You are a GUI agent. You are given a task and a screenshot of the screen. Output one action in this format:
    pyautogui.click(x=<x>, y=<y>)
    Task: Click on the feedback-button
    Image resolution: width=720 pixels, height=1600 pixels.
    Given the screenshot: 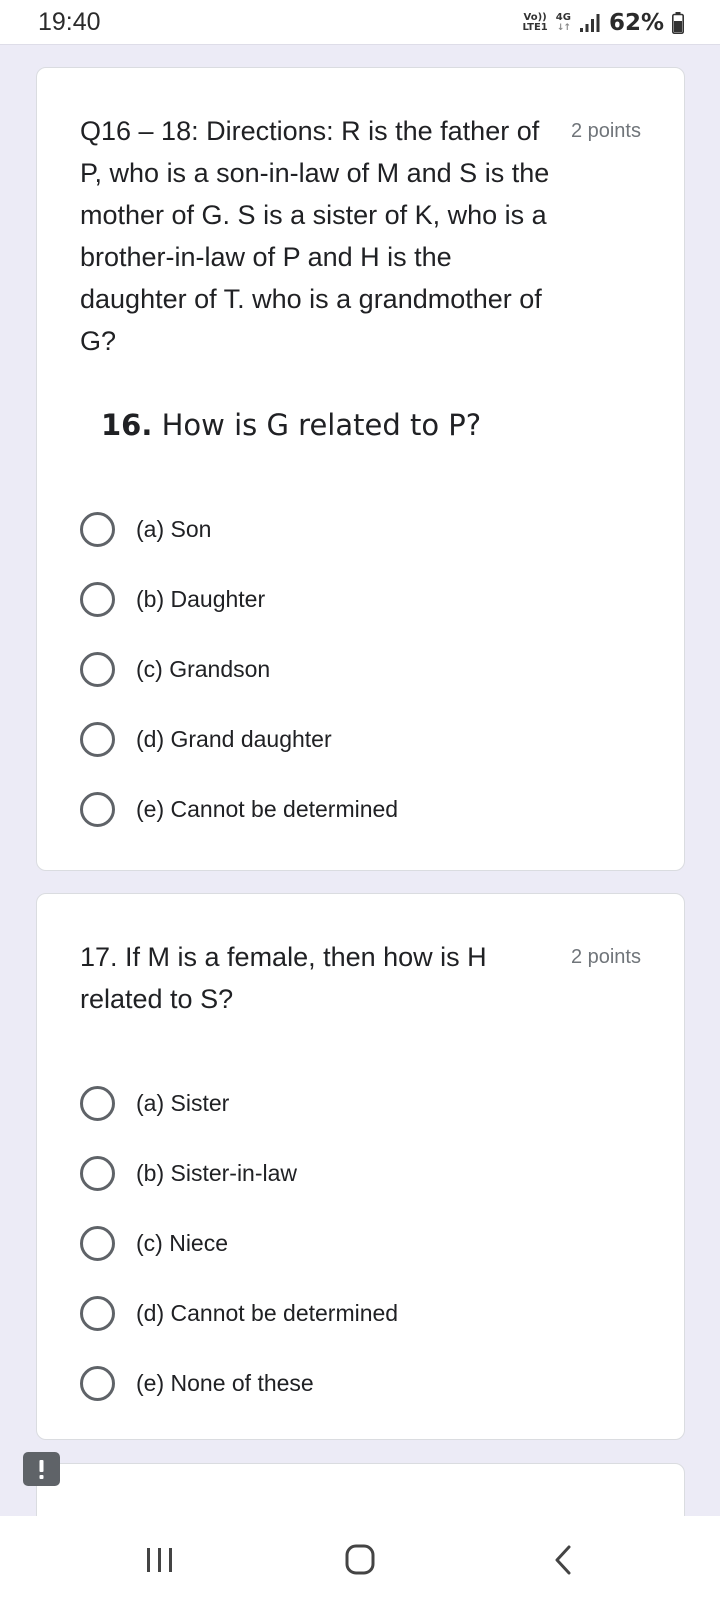 What is the action you would take?
    pyautogui.click(x=41, y=1469)
    